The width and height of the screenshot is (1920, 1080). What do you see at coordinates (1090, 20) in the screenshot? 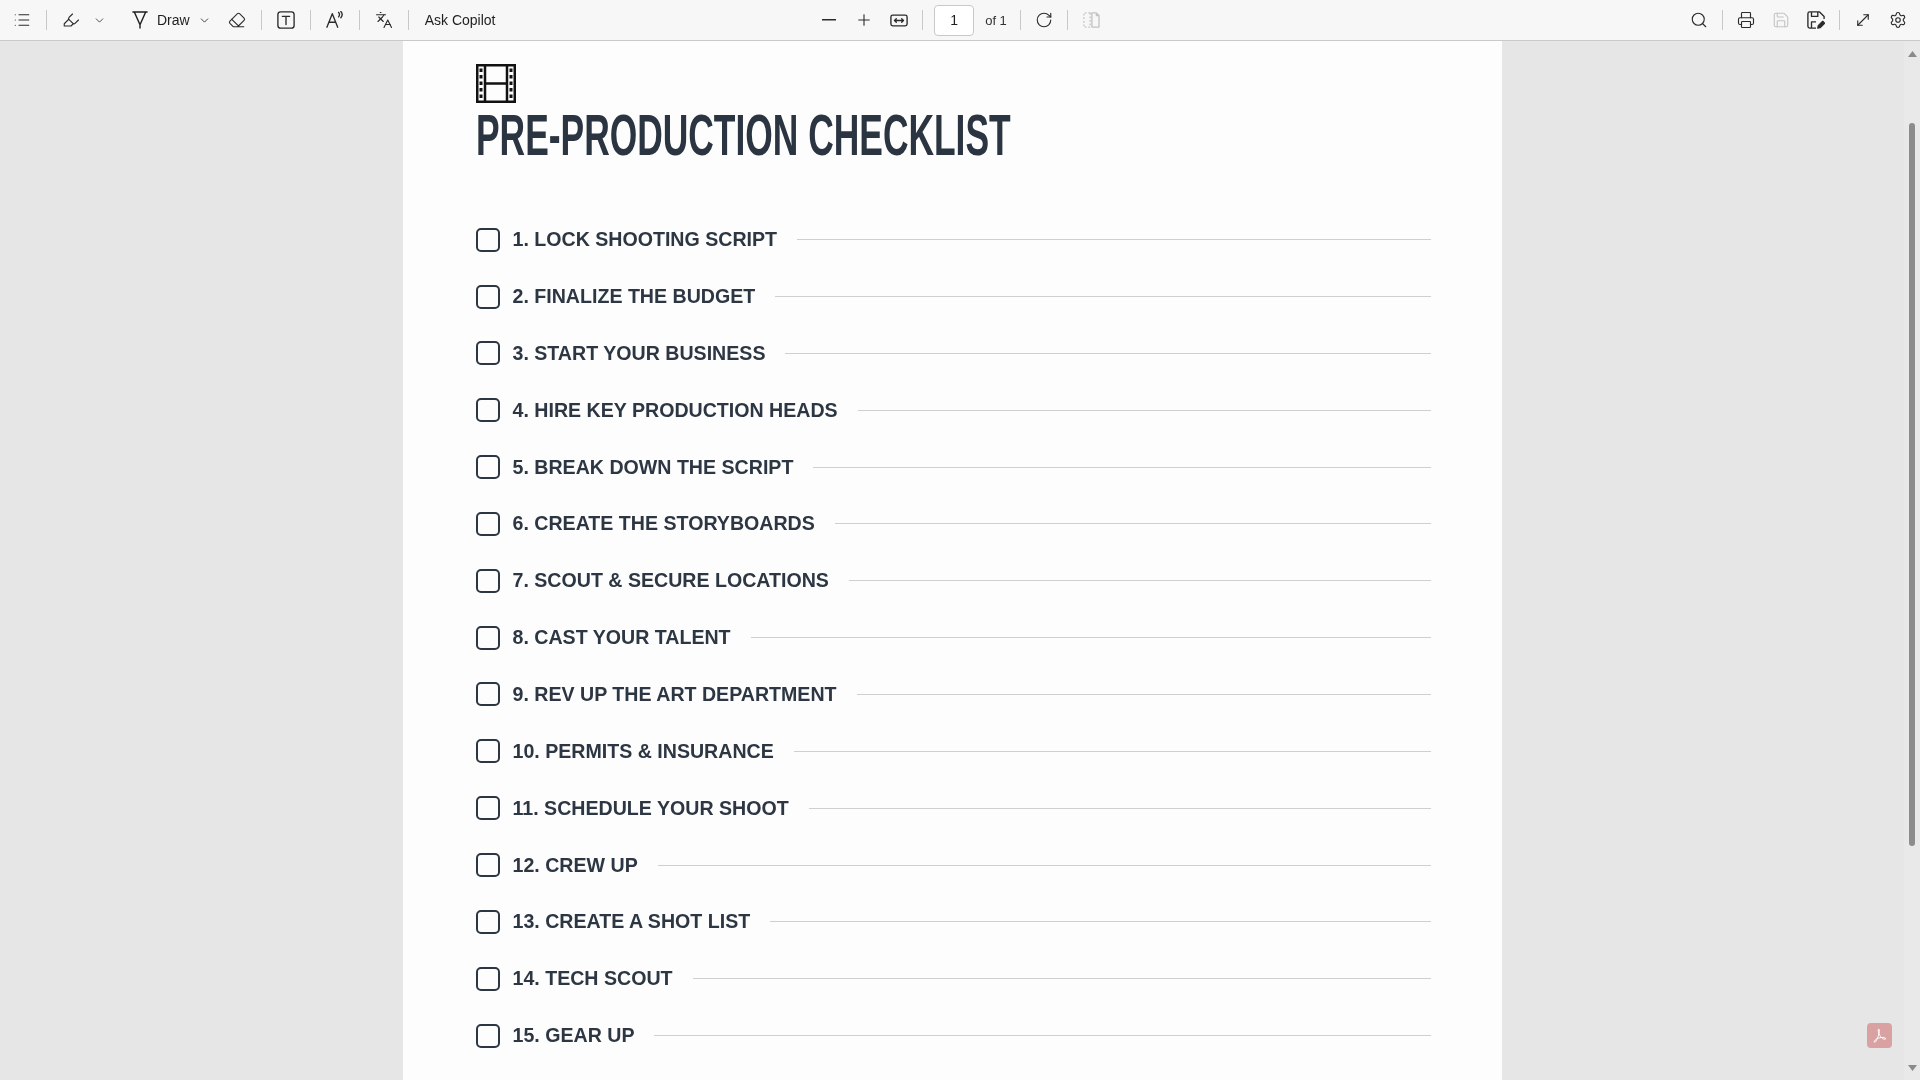
I see `two-page-icon` at bounding box center [1090, 20].